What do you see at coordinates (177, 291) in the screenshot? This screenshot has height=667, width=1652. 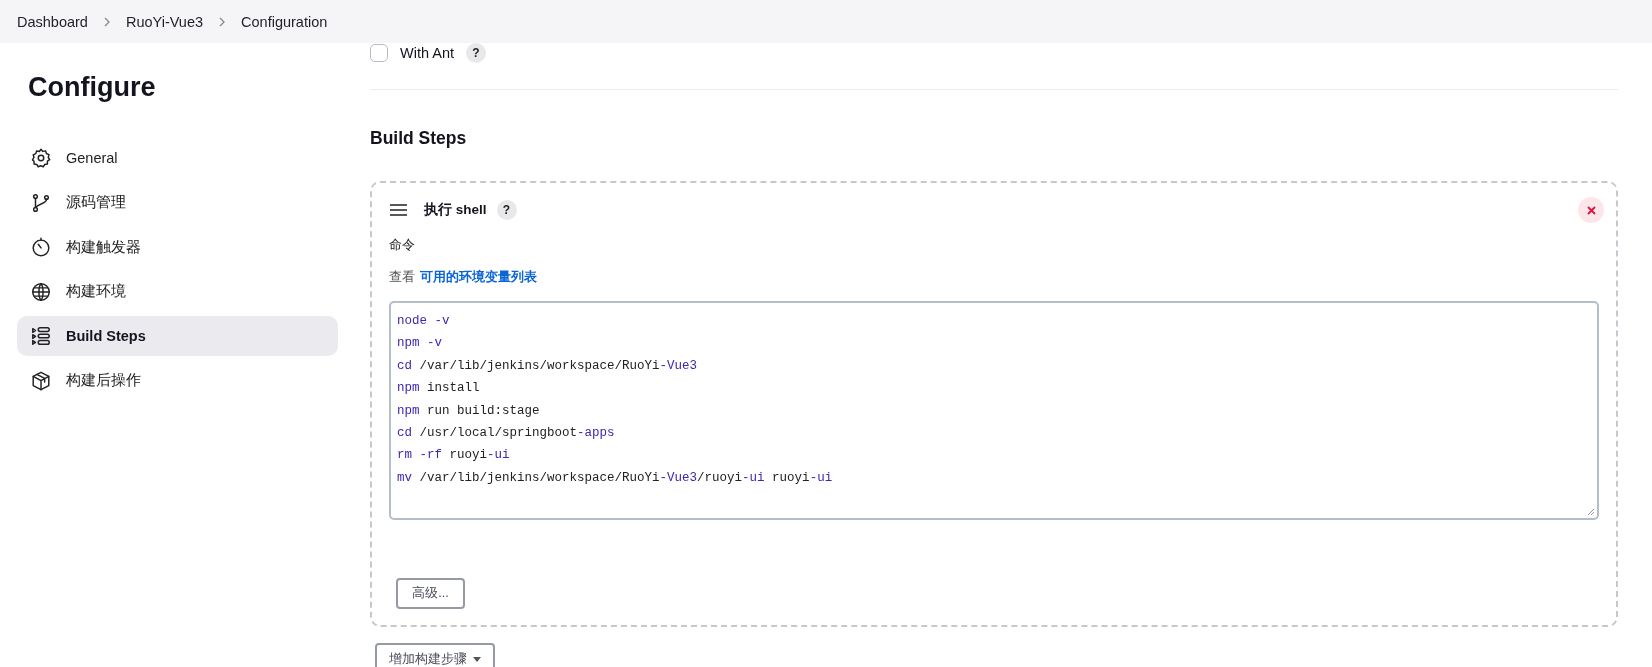 I see `sidebar-item: 构建环境` at bounding box center [177, 291].